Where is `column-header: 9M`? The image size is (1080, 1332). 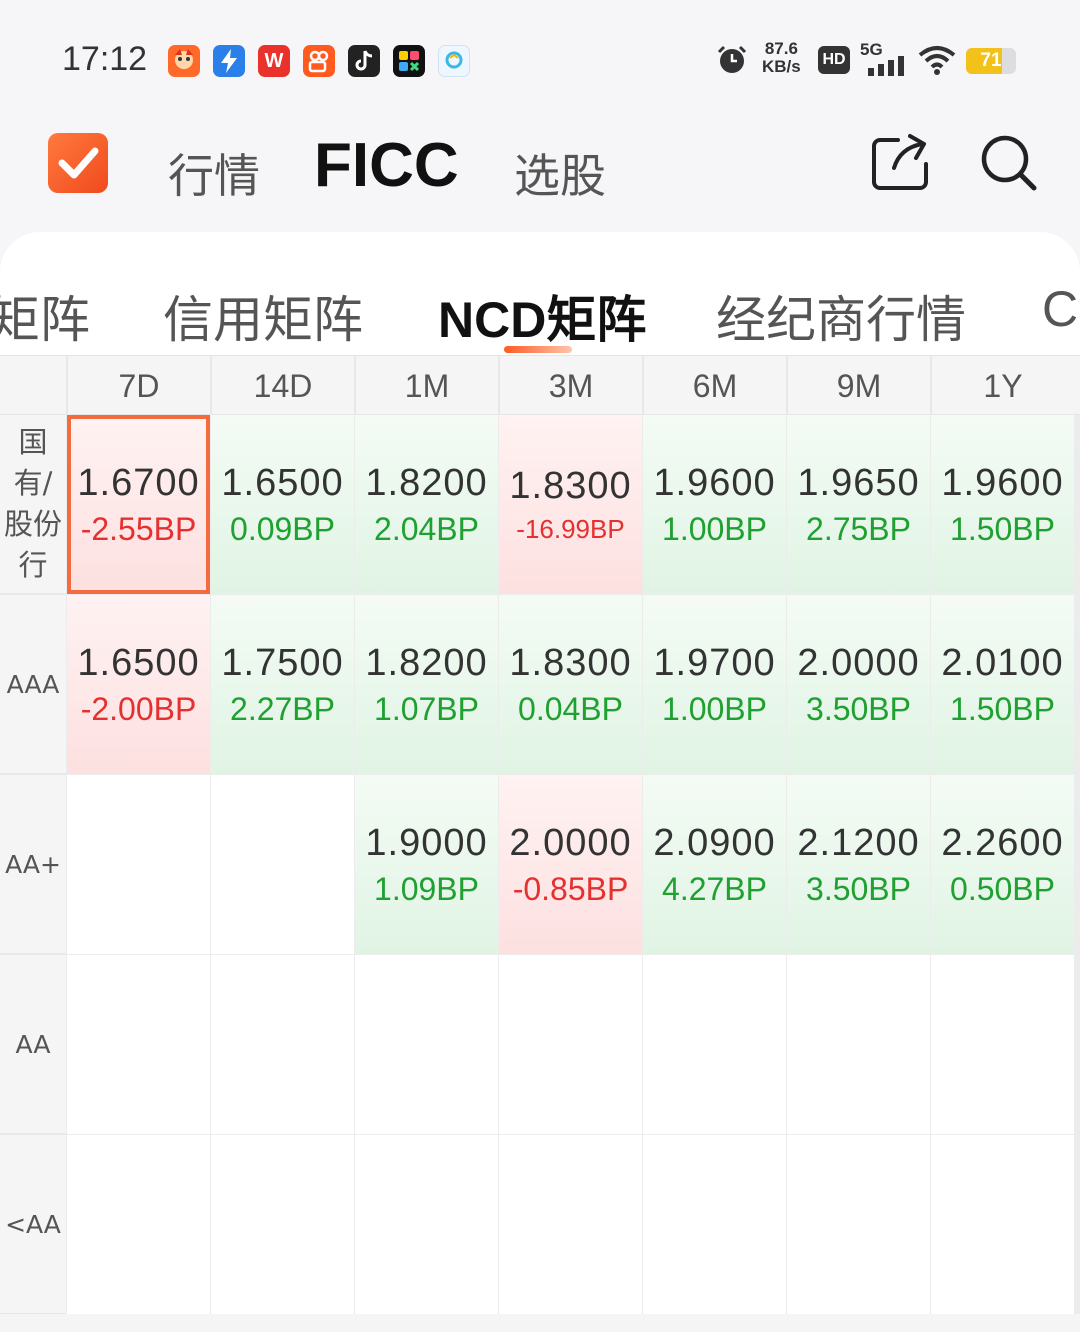 column-header: 9M is located at coordinates (858, 386).